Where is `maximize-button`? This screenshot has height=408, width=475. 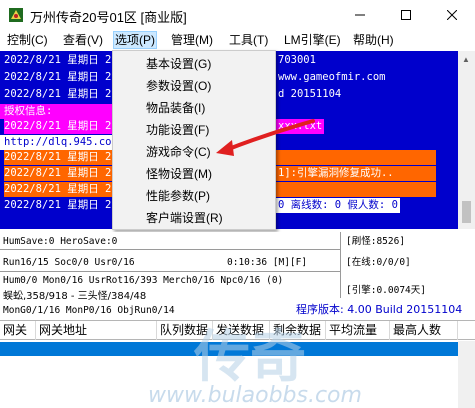
maximize-button is located at coordinates (406, 15).